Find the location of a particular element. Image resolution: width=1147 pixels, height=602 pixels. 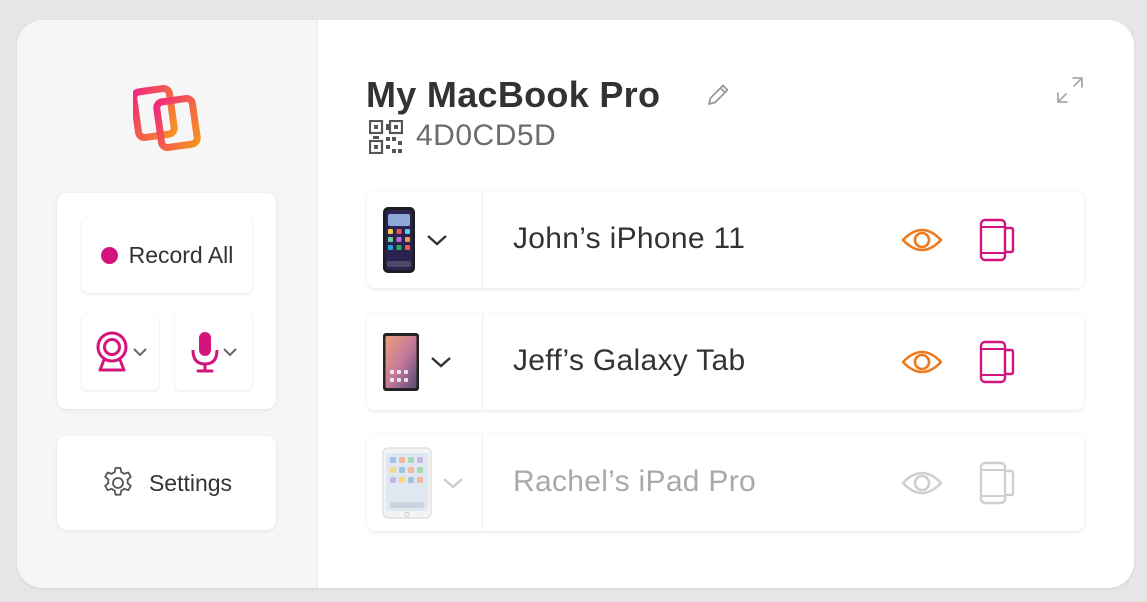

settings-label: Settings is located at coordinates (190, 482).